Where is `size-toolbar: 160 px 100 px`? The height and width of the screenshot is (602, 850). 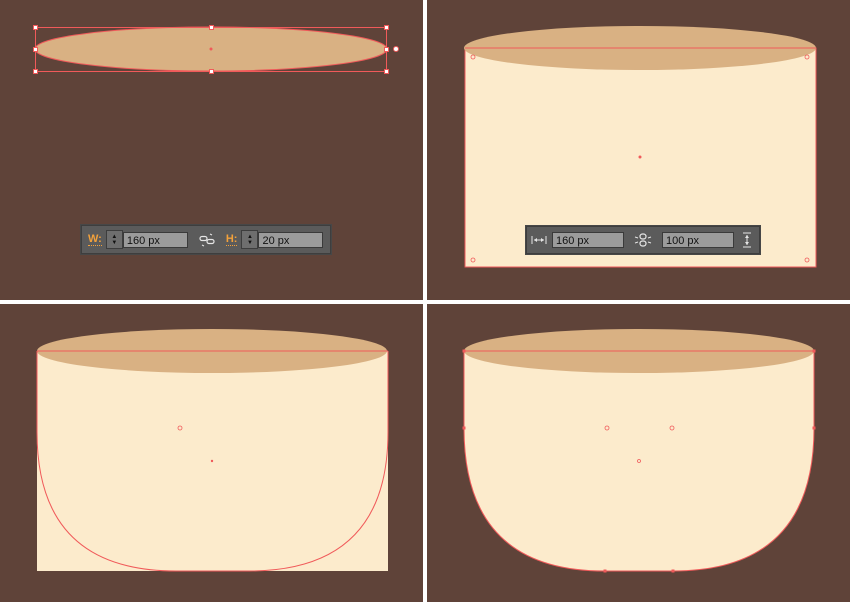 size-toolbar: 160 px 100 px is located at coordinates (643, 240).